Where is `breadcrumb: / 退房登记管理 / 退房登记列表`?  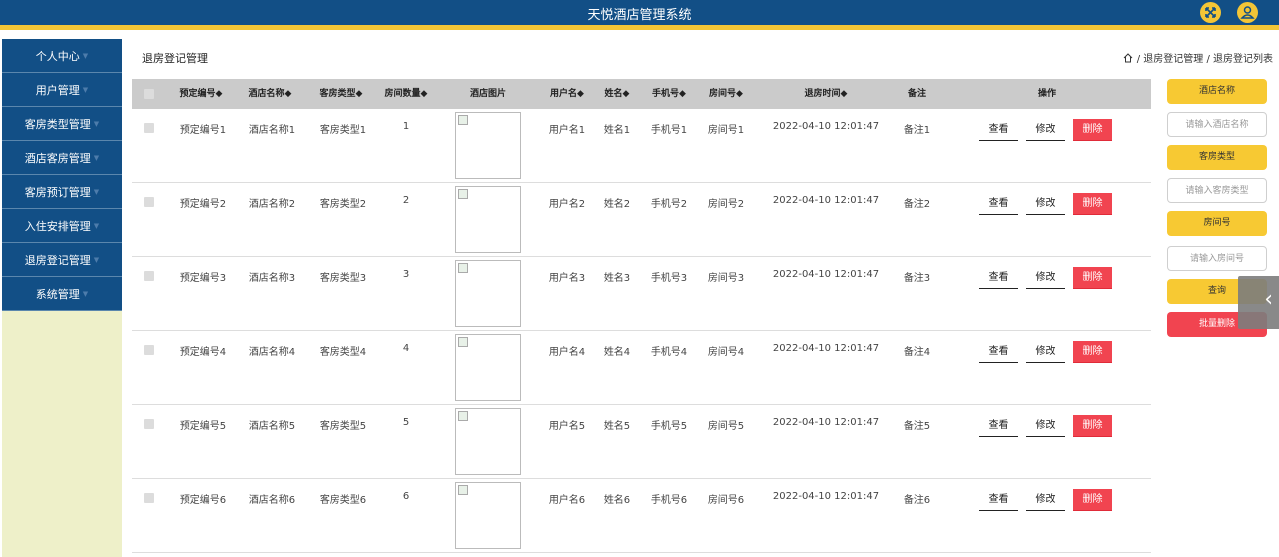 breadcrumb: / 退房登记管理 / 退房登记列表 is located at coordinates (1198, 57).